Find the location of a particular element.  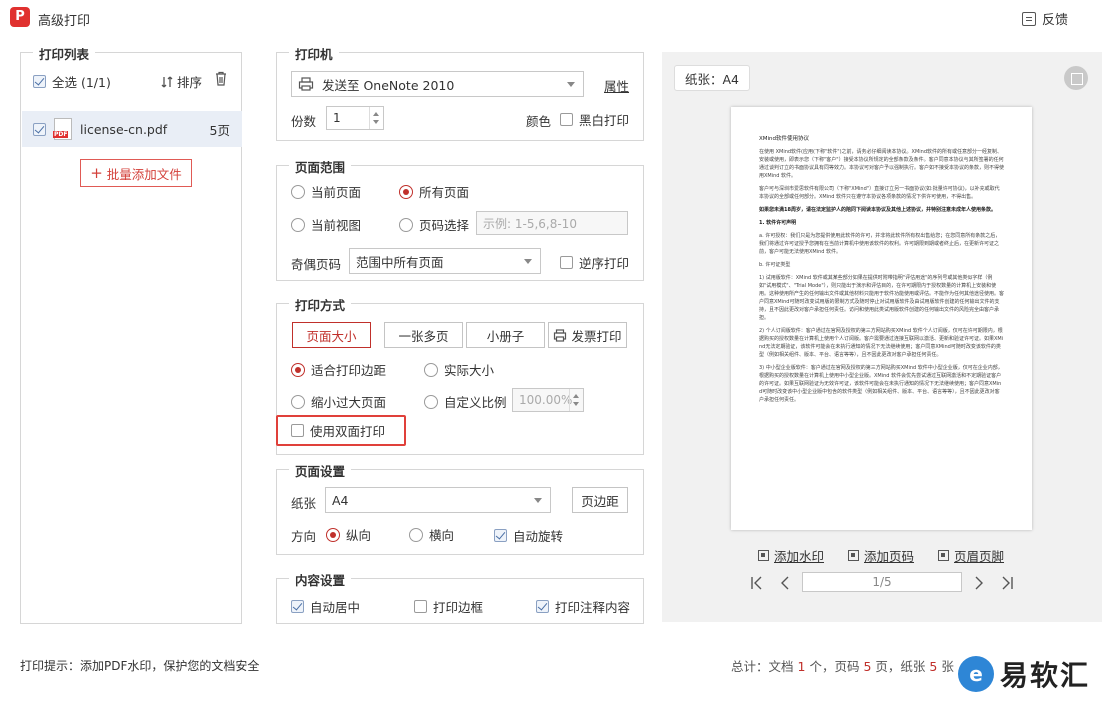

shrink-large-radio-icon is located at coordinates (298, 401).